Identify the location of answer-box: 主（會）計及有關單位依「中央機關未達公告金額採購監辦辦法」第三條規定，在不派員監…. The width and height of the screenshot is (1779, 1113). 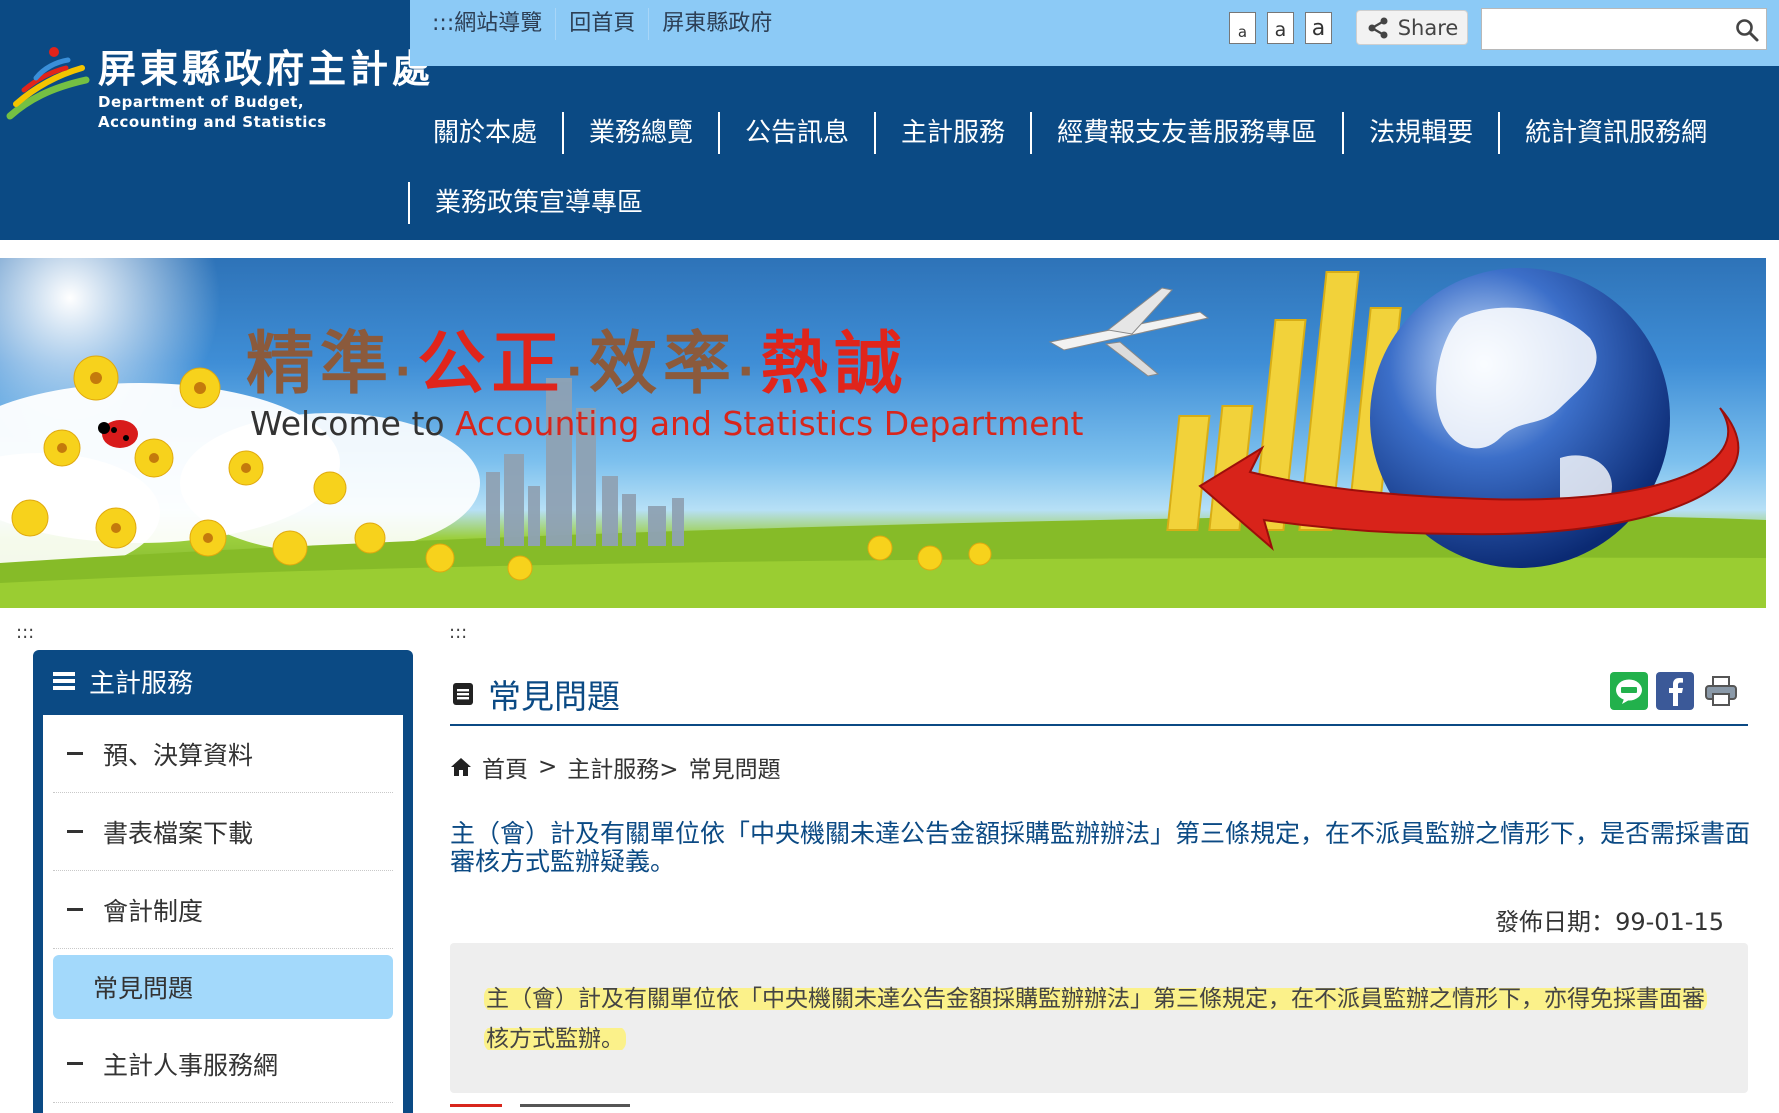
(1099, 1018).